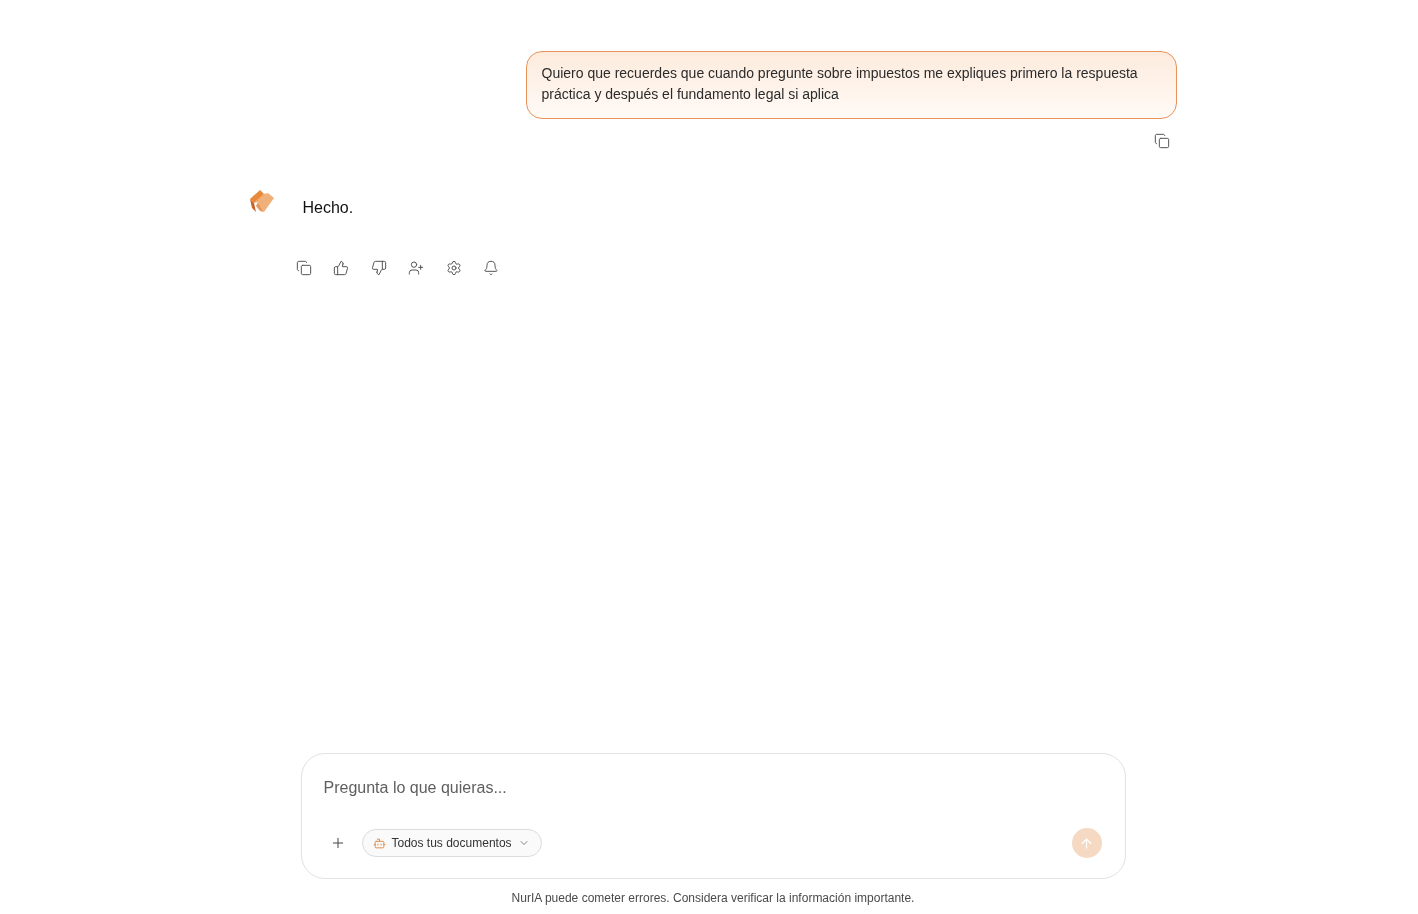  I want to click on user-message: Quiero que recuerdes que cuando pregunte sobre impuestos me expliques primero la respuesta práctica y después el fundamento legal si aplica, so click(851, 85).